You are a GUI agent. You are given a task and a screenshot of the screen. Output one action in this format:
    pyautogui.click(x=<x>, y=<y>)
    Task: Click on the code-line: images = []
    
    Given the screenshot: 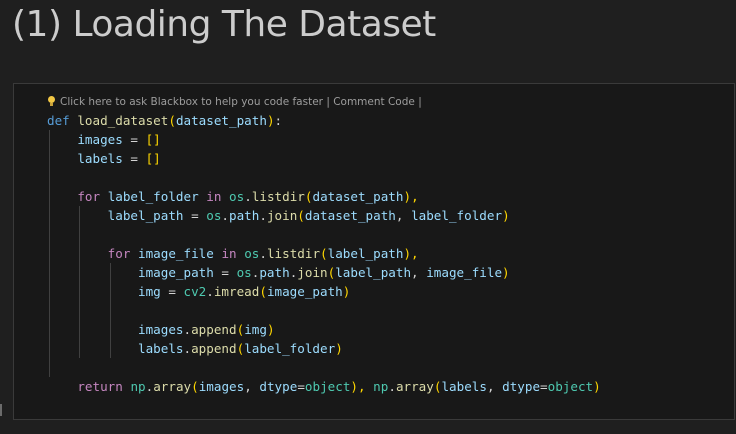 What is the action you would take?
    pyautogui.click(x=324, y=139)
    